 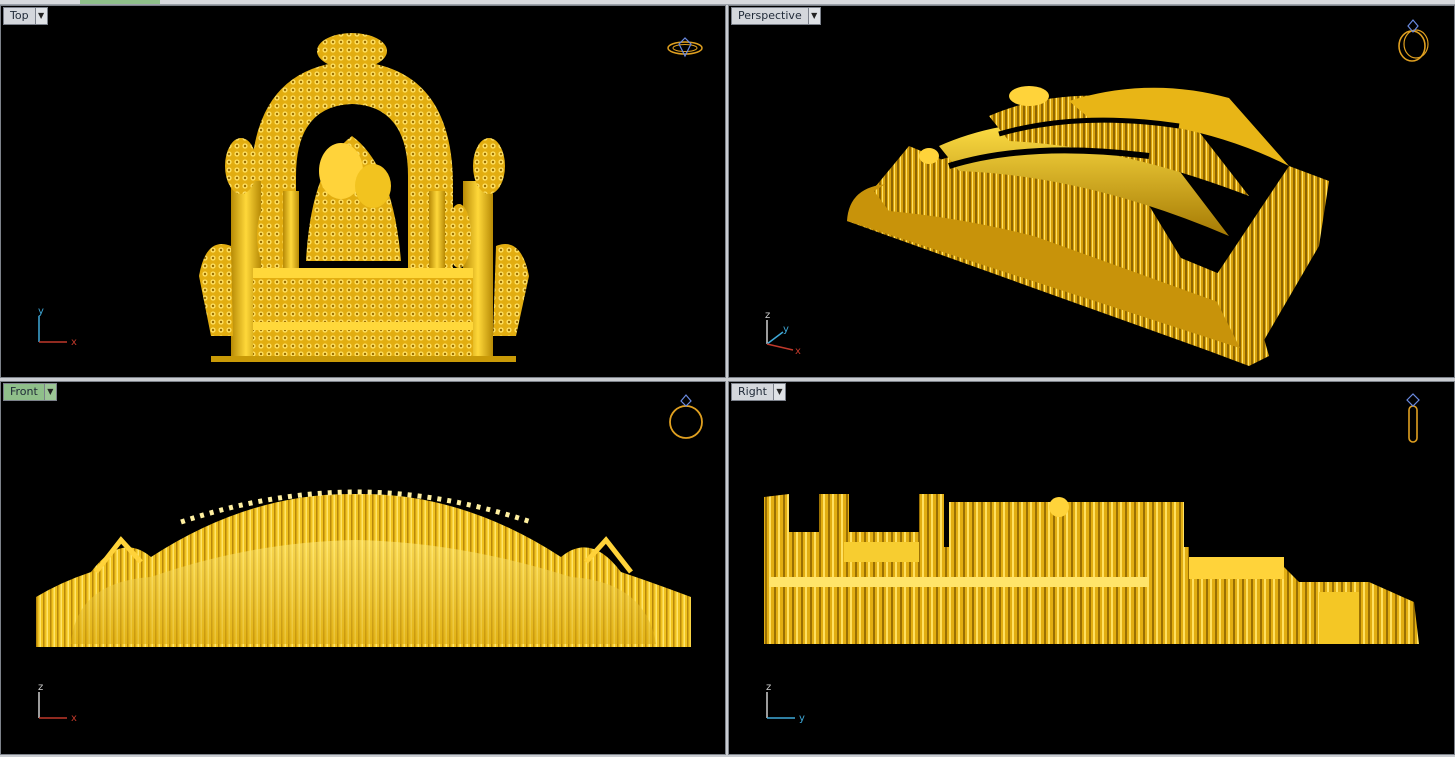 What do you see at coordinates (1088, 226) in the screenshot?
I see `model-perspective-view` at bounding box center [1088, 226].